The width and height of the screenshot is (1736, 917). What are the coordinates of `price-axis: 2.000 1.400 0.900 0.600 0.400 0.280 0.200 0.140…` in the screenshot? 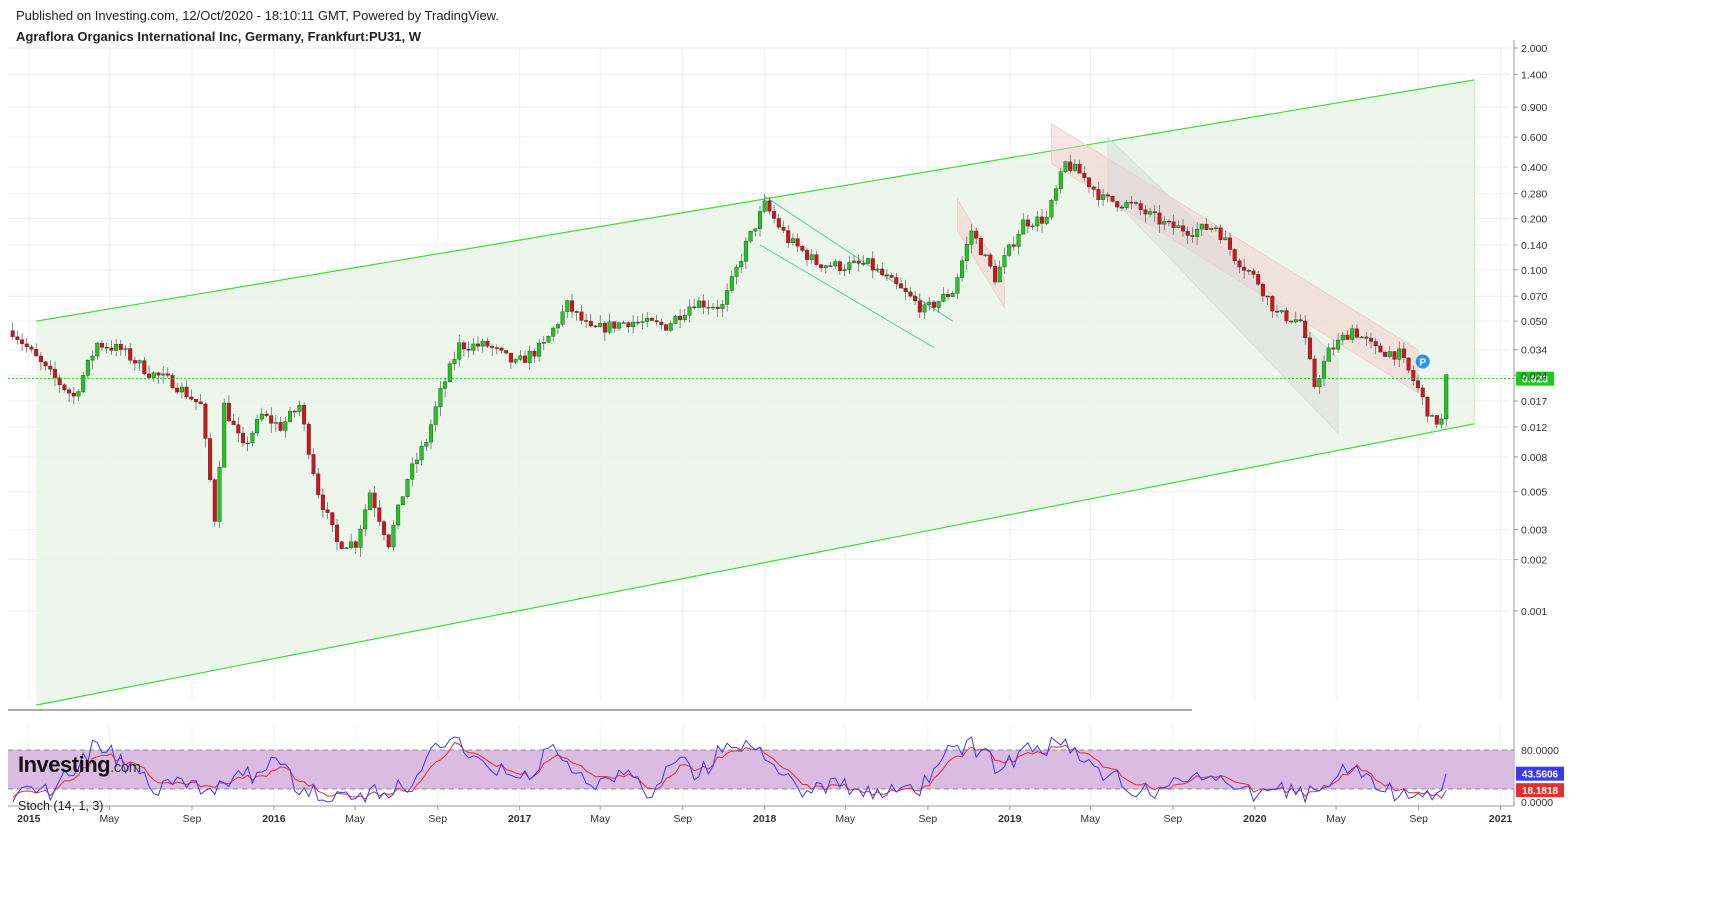 It's located at (1530, 423).